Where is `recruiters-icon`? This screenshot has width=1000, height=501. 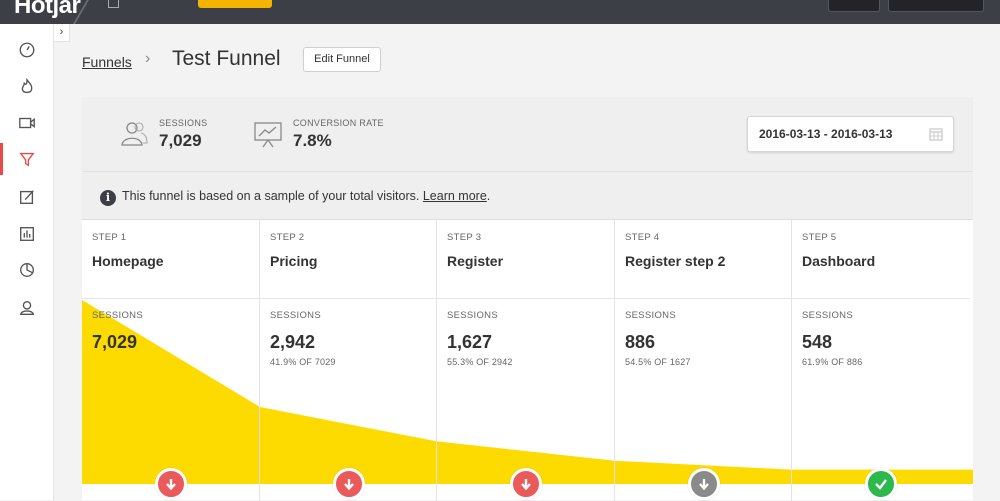
recruiters-icon is located at coordinates (27, 308).